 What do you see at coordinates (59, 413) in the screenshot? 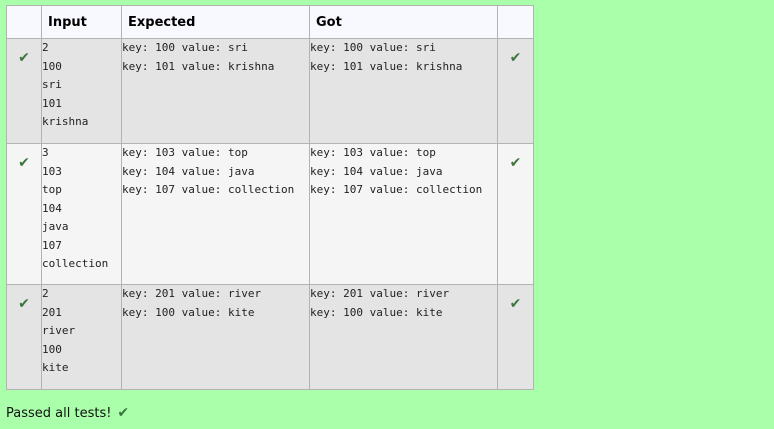
I see `status-text: Passed all tests!` at bounding box center [59, 413].